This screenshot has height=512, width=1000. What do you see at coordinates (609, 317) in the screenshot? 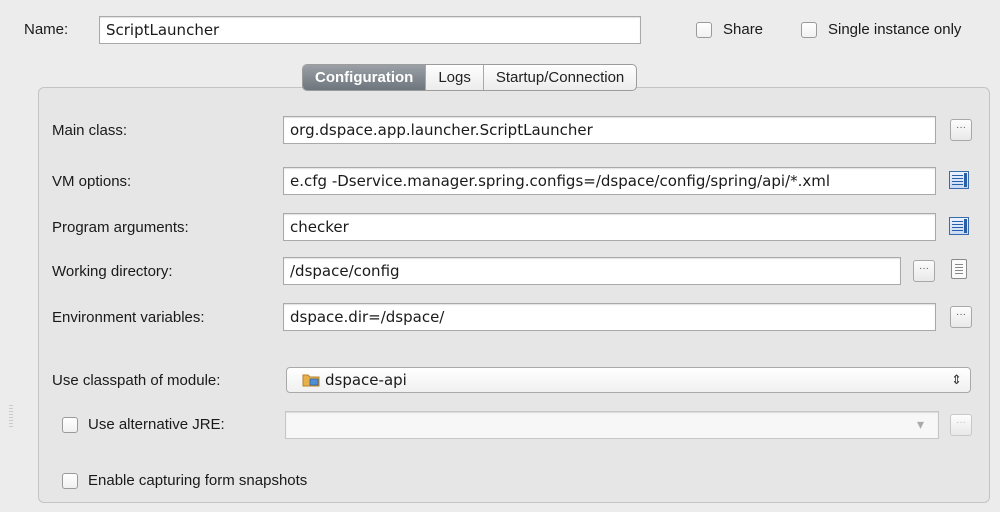
I see `environment-variables-input: dspace.dir=/dspace/` at bounding box center [609, 317].